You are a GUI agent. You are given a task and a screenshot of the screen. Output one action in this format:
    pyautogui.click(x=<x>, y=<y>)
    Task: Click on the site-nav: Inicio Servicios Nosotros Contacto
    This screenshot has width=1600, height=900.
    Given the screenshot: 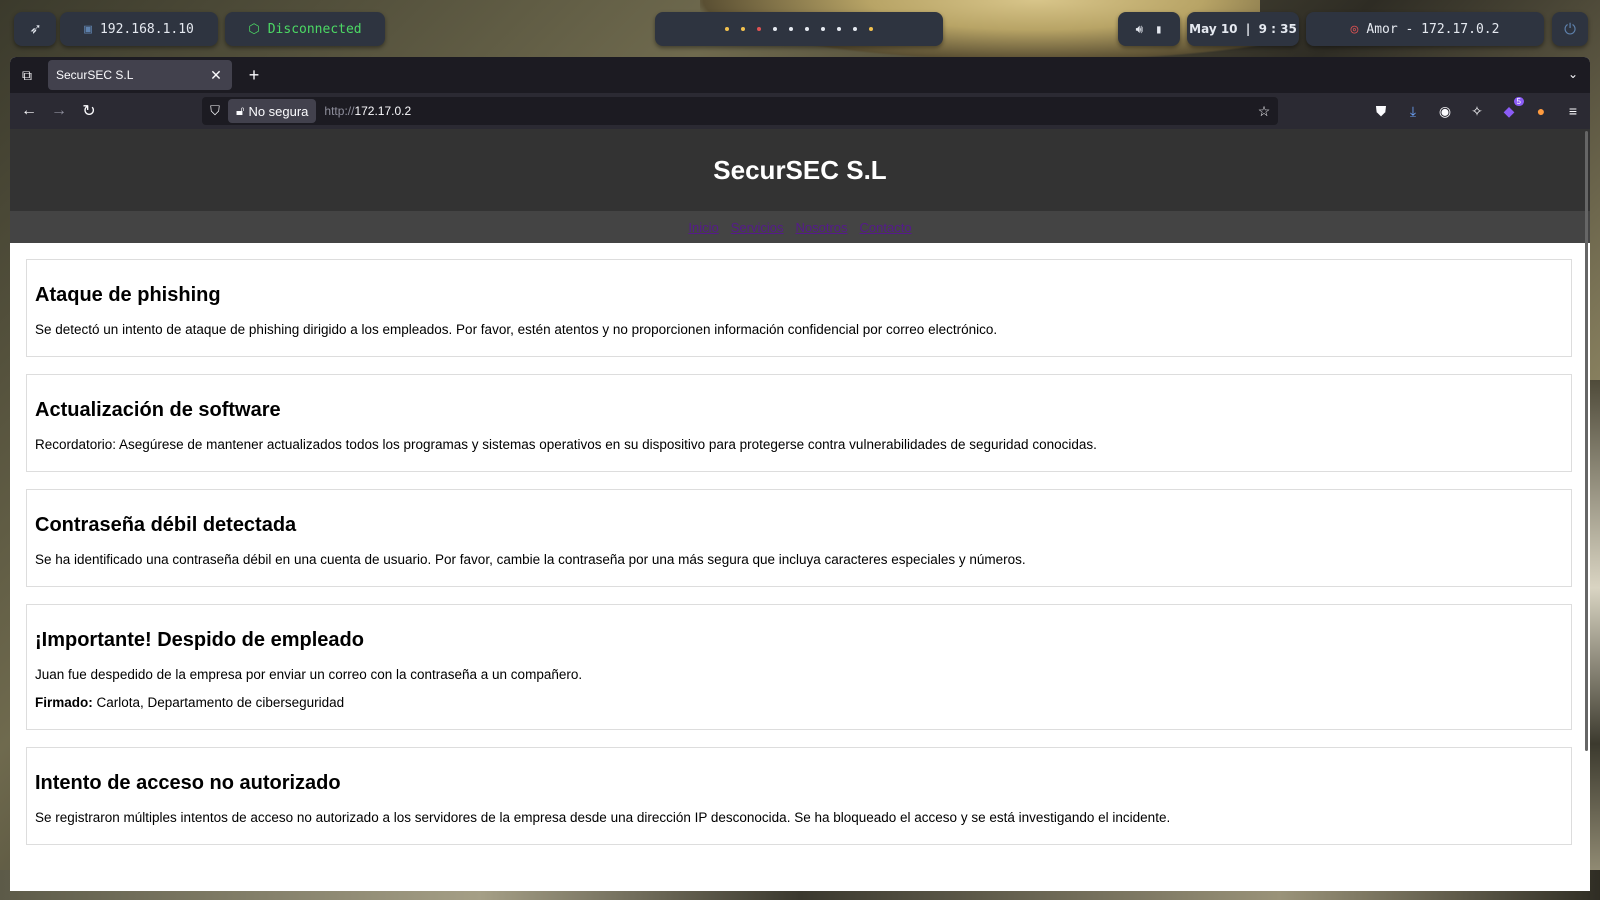 What is the action you would take?
    pyautogui.click(x=800, y=227)
    